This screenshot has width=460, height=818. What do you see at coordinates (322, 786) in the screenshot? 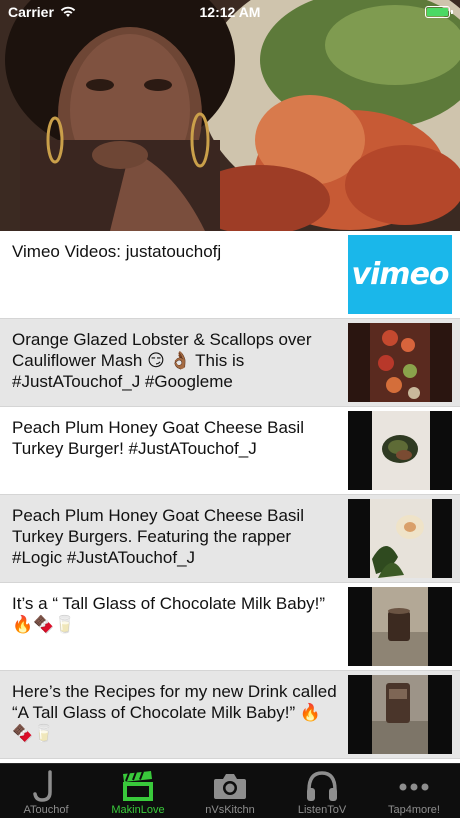
I see `headphones-icon` at bounding box center [322, 786].